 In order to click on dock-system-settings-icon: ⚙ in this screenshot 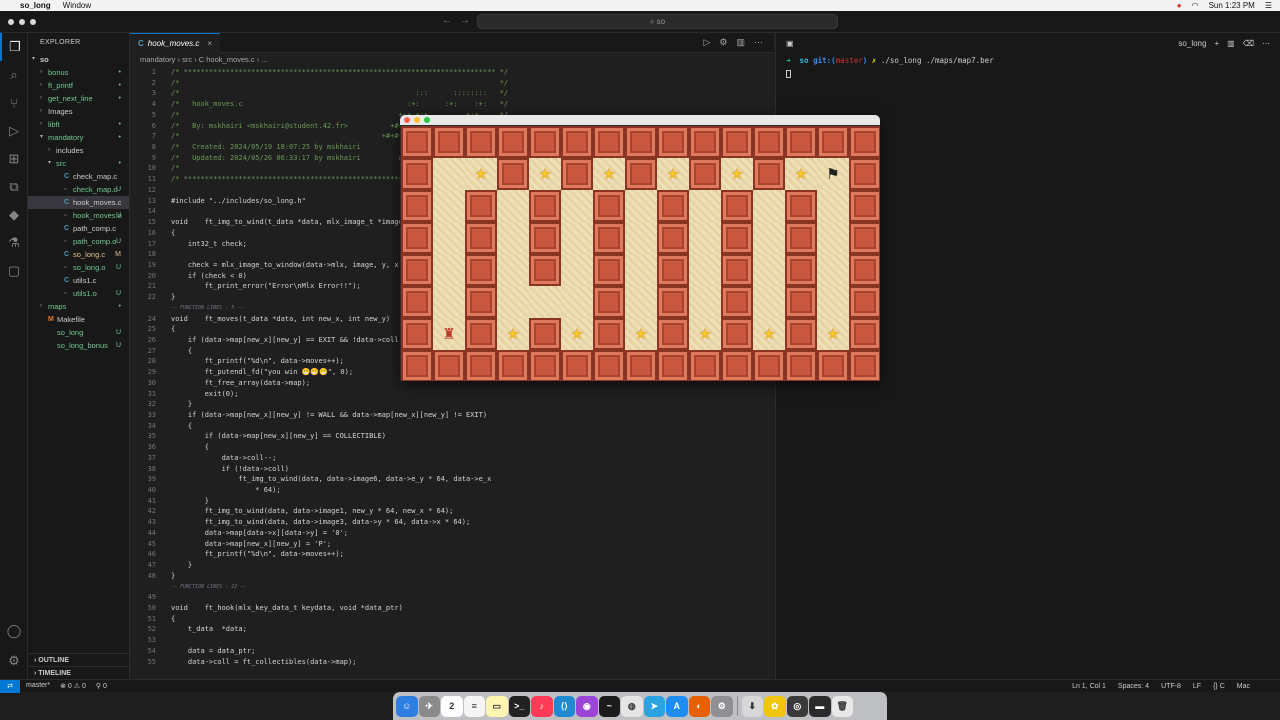, I will do `click(722, 706)`.